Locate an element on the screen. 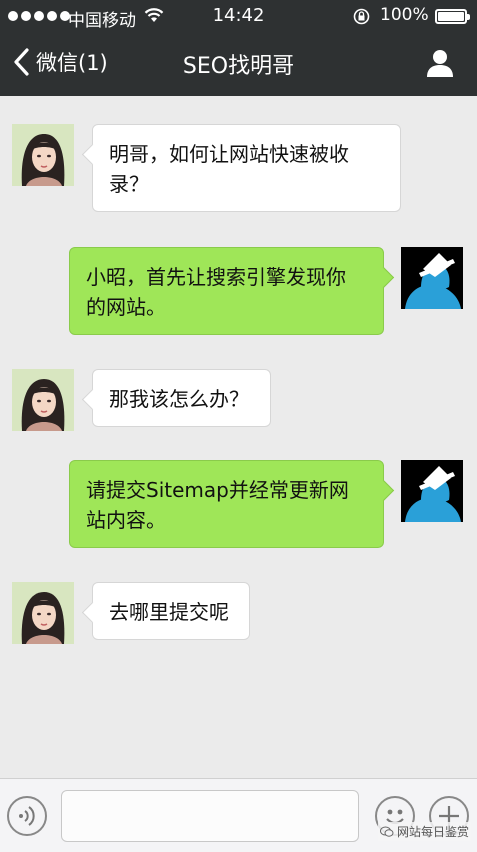  voice-button is located at coordinates (27, 816).